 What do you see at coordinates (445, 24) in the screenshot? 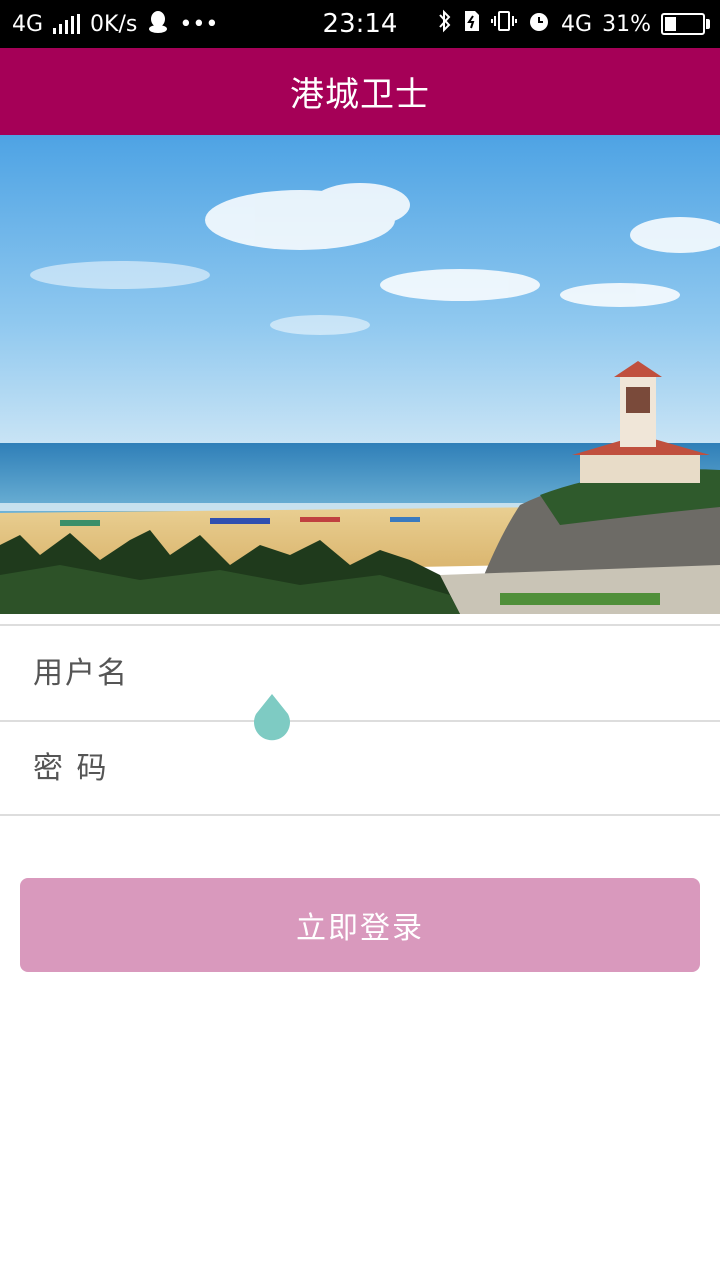
I see `bluetooth-icon` at bounding box center [445, 24].